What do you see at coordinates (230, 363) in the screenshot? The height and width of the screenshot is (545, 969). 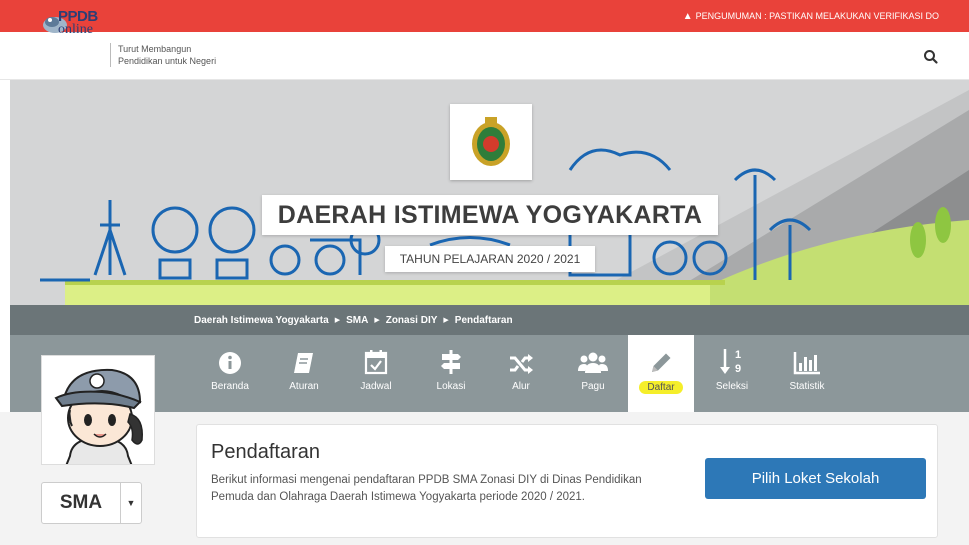 I see `info-icon` at bounding box center [230, 363].